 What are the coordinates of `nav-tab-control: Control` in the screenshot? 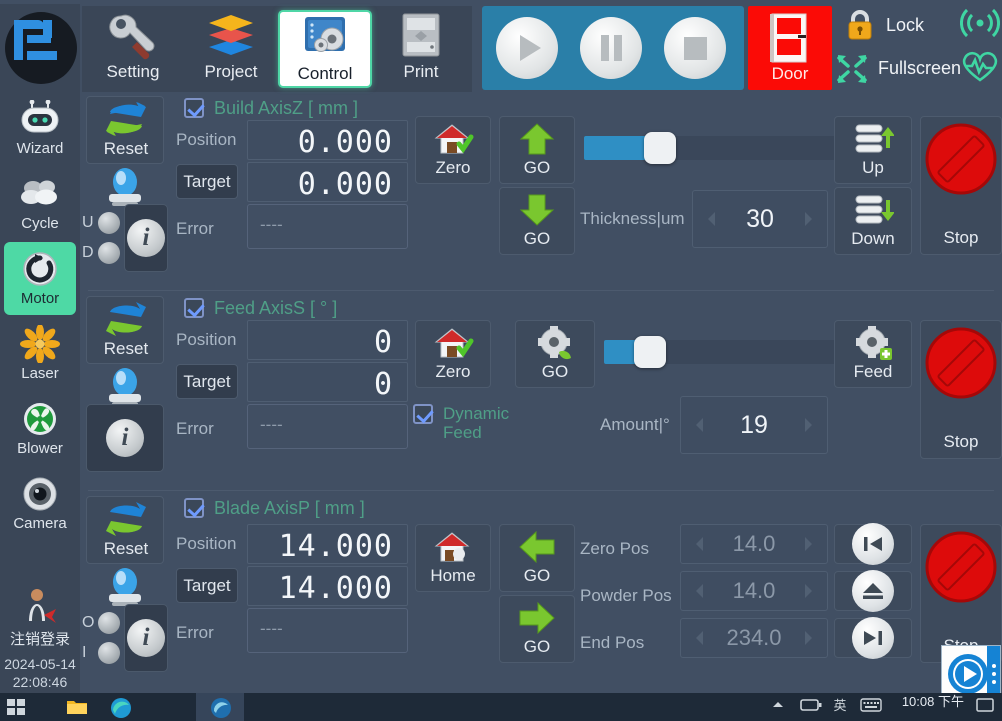 It's located at (325, 49).